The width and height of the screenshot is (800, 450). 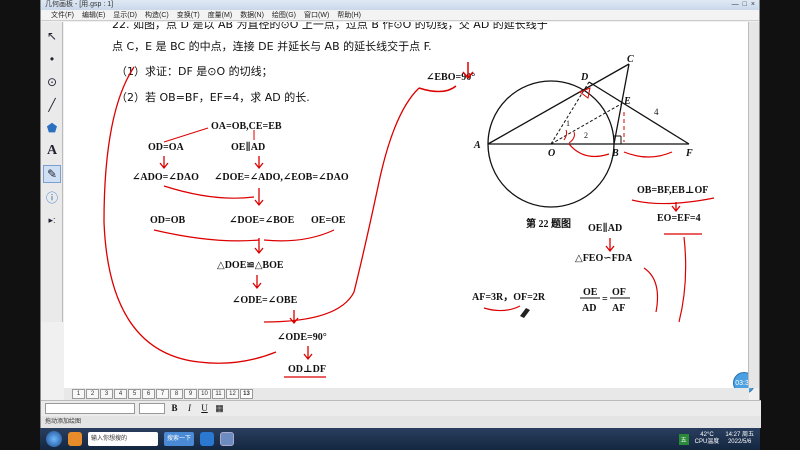 I want to click on label-angle-2: 2, so click(x=586, y=135).